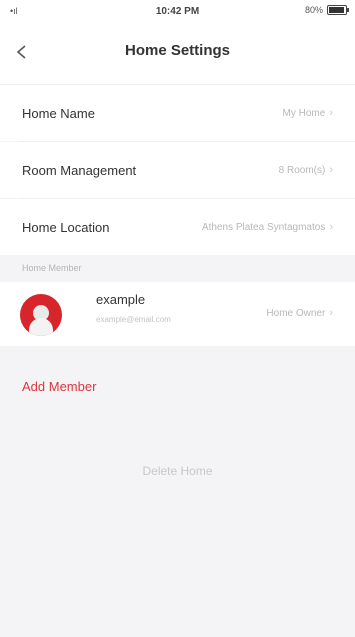 The width and height of the screenshot is (355, 637). I want to click on home-location-label: Home Location, so click(66, 227).